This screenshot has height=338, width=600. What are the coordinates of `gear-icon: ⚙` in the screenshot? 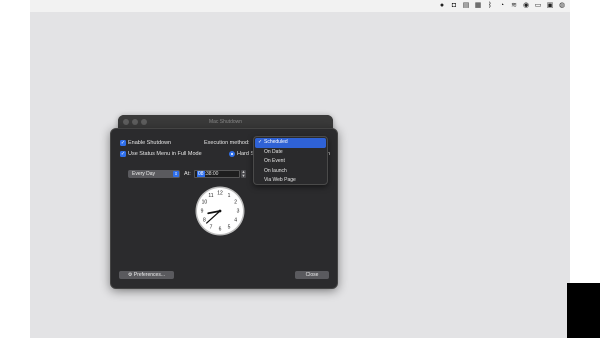 It's located at (130, 275).